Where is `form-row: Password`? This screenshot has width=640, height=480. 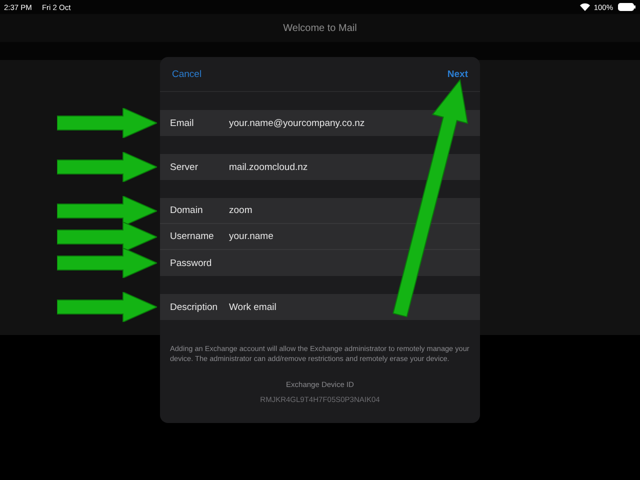 form-row: Password is located at coordinates (320, 263).